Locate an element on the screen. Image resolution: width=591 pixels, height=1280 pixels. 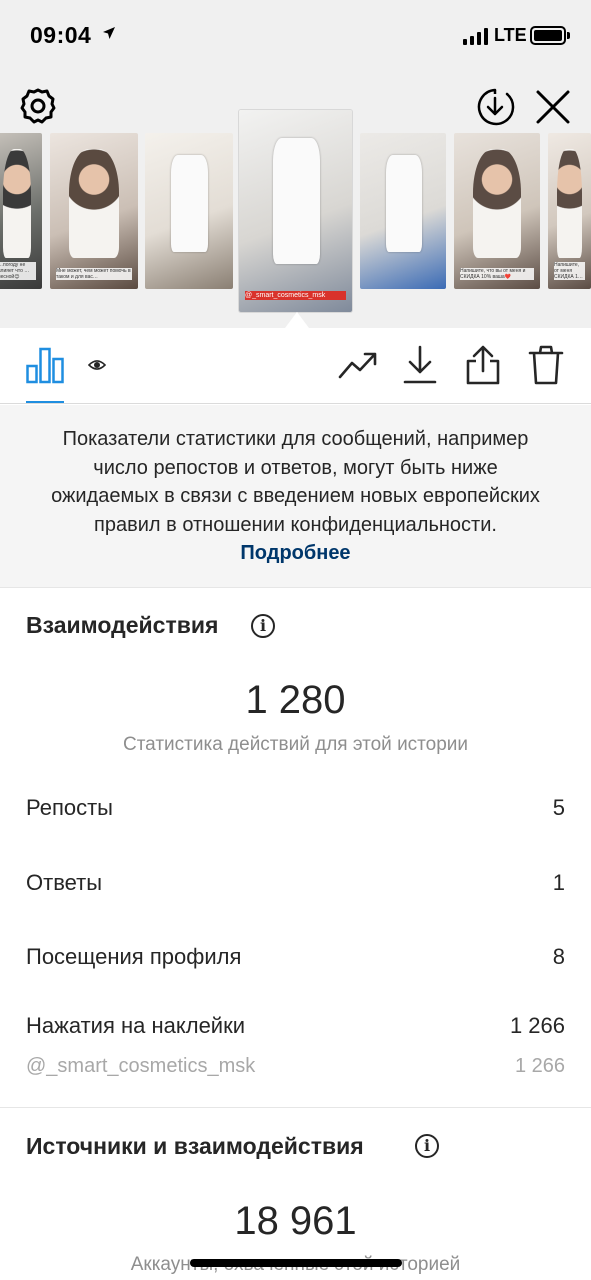
trending-up-icon is located at coordinates (358, 367).